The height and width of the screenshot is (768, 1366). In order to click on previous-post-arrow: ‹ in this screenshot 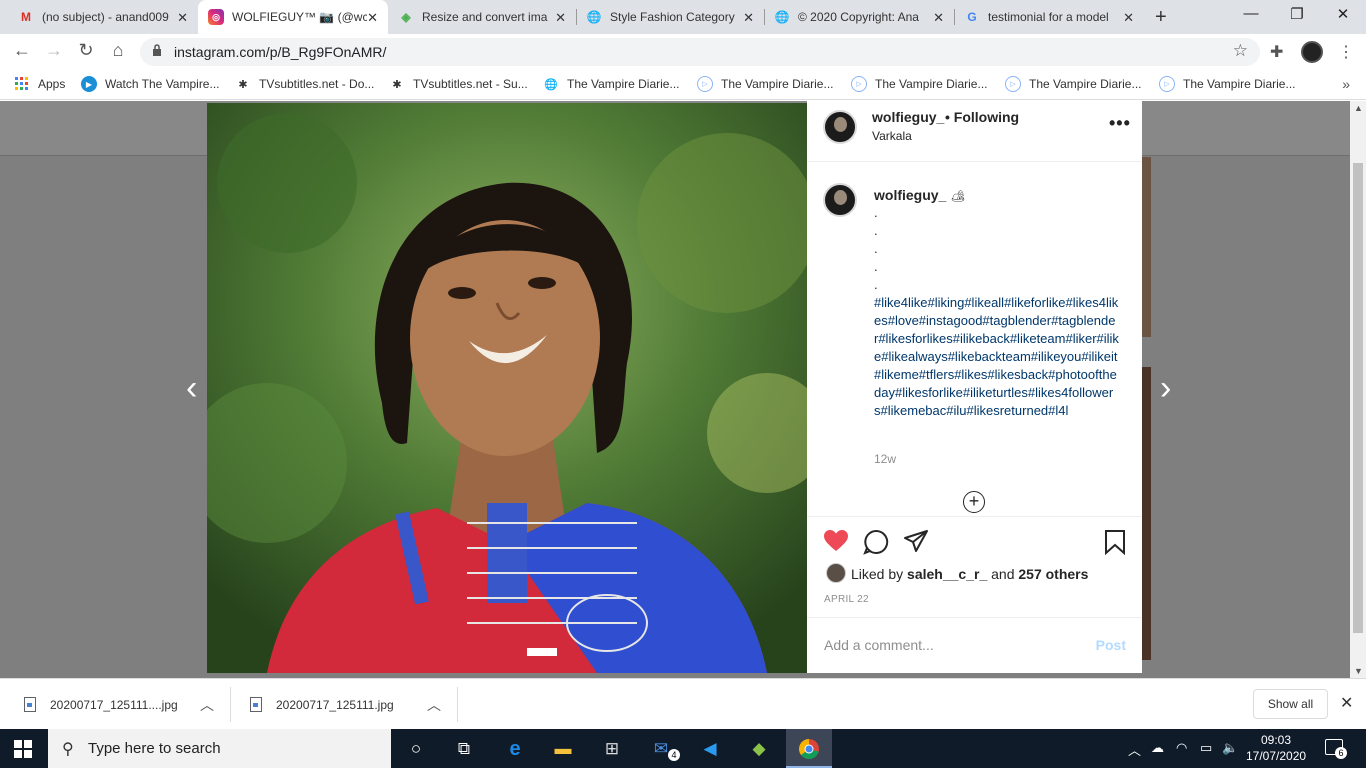, I will do `click(191, 388)`.